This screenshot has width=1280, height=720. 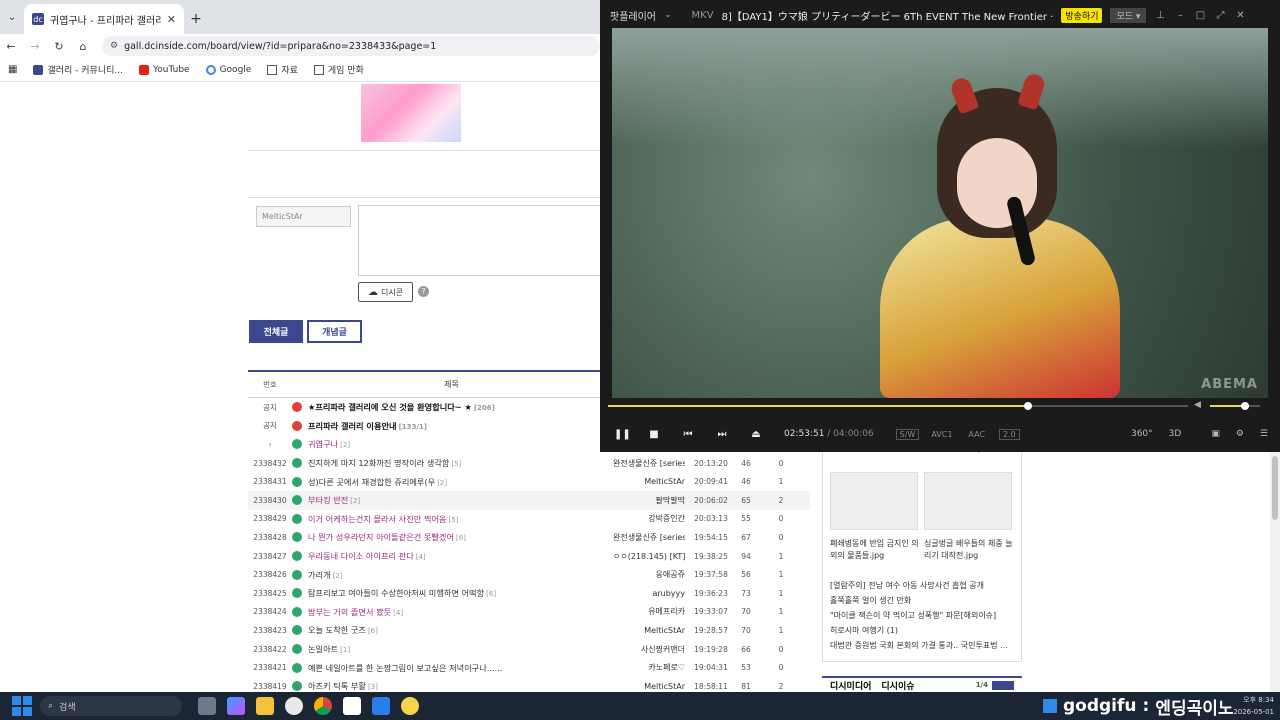 What do you see at coordinates (1200, 15) in the screenshot?
I see `maximize-icon: □` at bounding box center [1200, 15].